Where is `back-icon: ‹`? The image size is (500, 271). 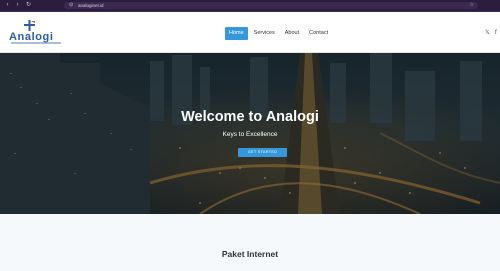
back-icon: ‹ is located at coordinates (7, 5).